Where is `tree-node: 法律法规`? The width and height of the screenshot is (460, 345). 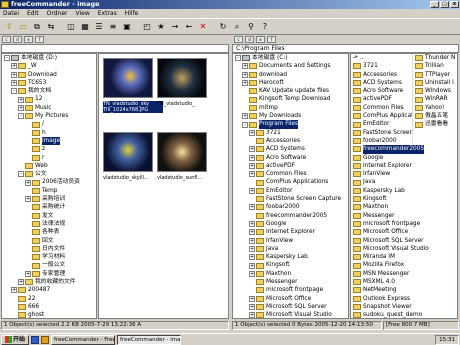
tree-node: 法律法规 is located at coordinates (49, 224).